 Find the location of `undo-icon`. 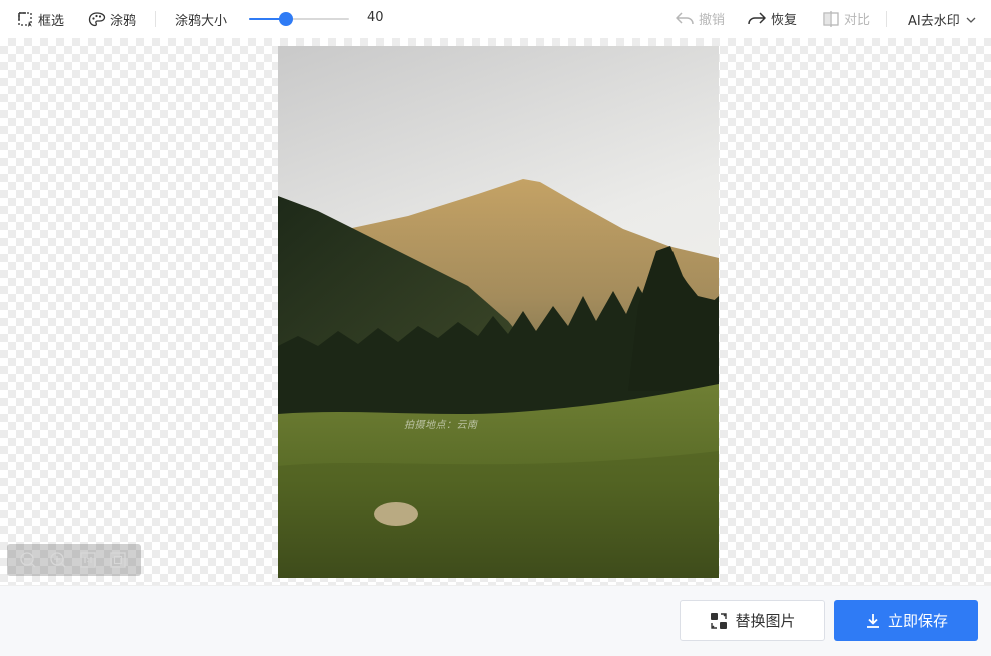

undo-icon is located at coordinates (685, 17).